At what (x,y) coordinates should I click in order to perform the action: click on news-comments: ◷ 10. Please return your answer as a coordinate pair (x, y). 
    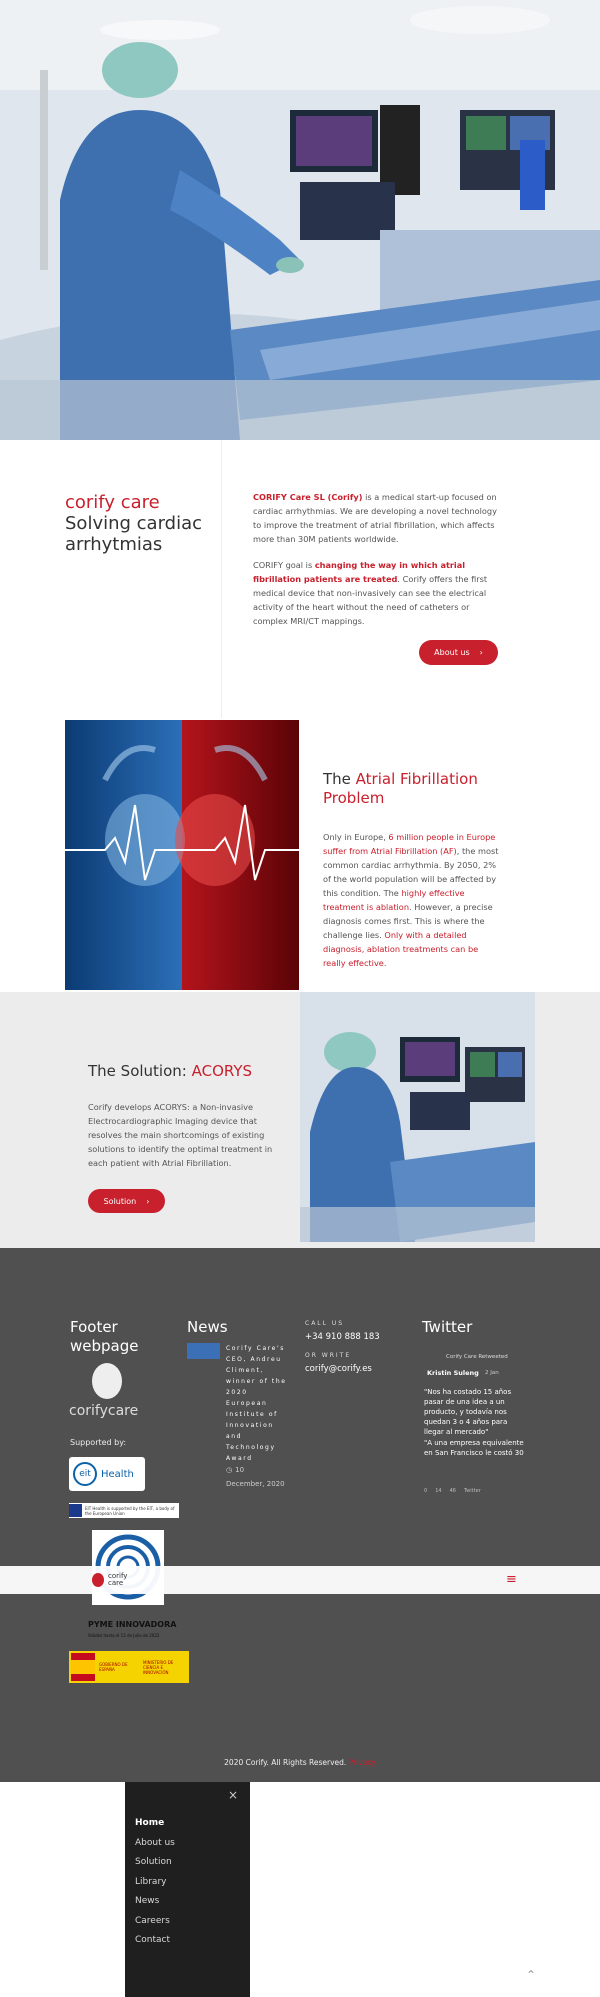
    Looking at the image, I should click on (235, 1470).